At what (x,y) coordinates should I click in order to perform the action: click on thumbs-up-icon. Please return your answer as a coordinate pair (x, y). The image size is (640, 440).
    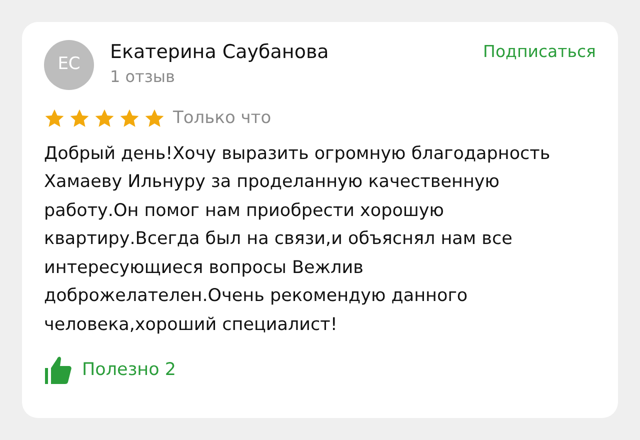
    Looking at the image, I should click on (58, 370).